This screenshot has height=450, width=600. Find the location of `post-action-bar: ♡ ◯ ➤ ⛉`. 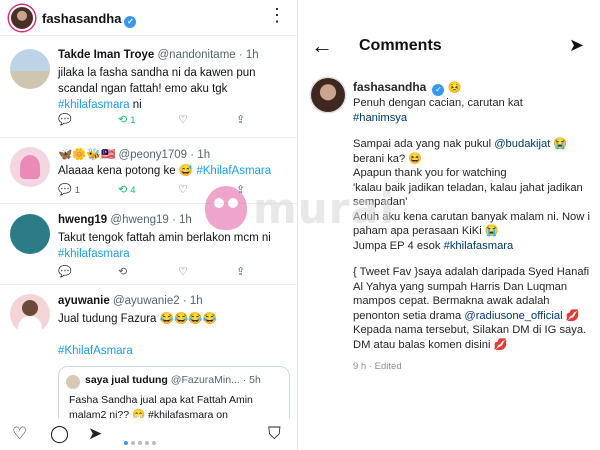

post-action-bar: ♡ ◯ ➤ ⛉ is located at coordinates (148, 434).